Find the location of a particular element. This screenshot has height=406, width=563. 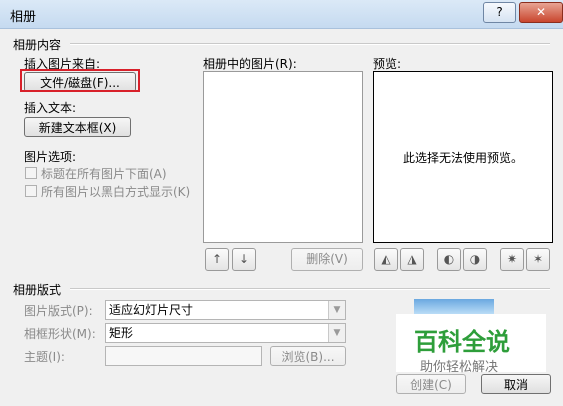

picture-layout-select: 适应幻灯片尺寸 ▼ is located at coordinates (225, 310).